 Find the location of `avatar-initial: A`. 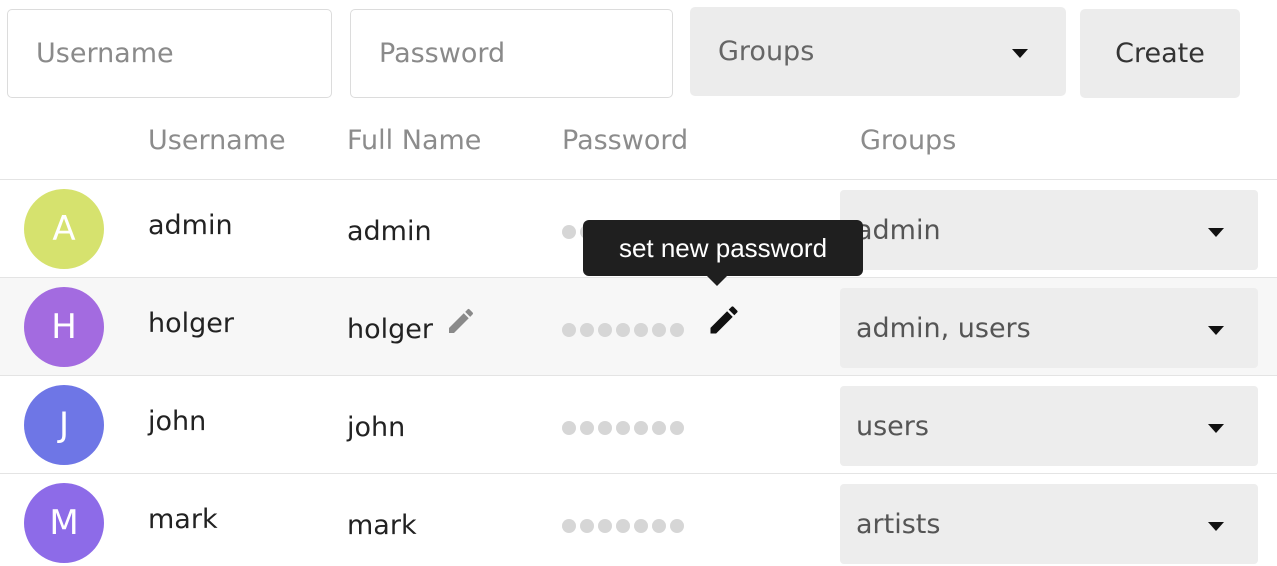

avatar-initial: A is located at coordinates (64, 229).